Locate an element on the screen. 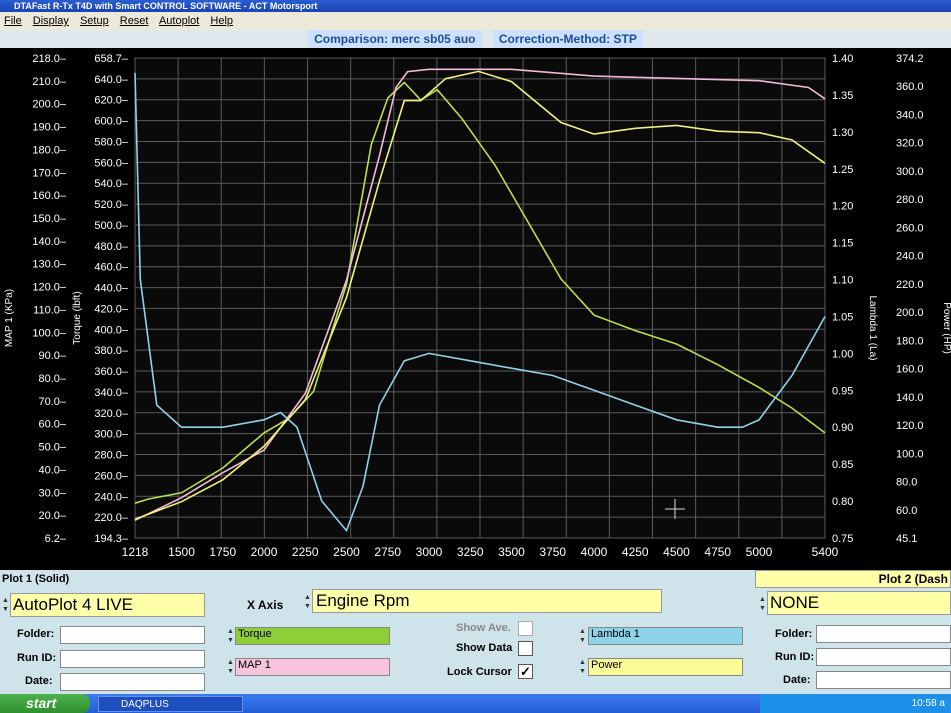 The width and height of the screenshot is (951, 713). x-tick-label: 2000 is located at coordinates (264, 552).